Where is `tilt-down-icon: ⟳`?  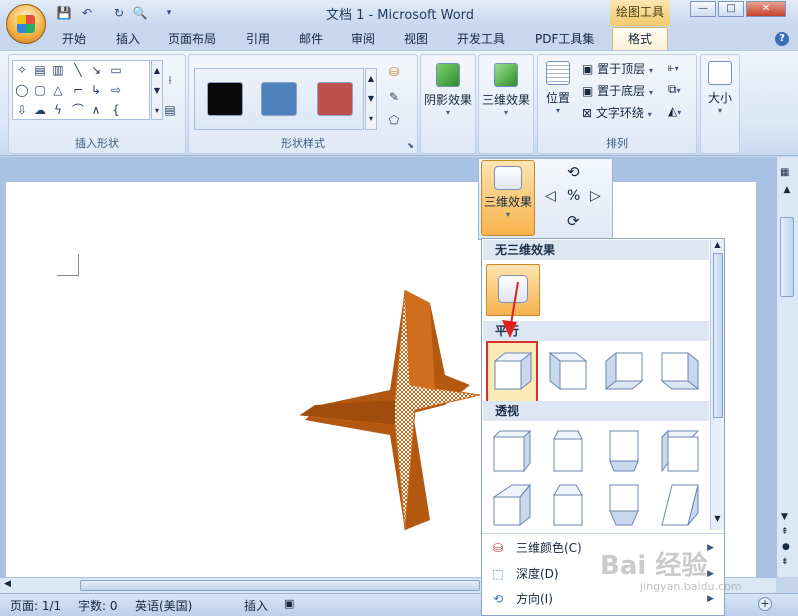
tilt-down-icon: ⟳ is located at coordinates (573, 221).